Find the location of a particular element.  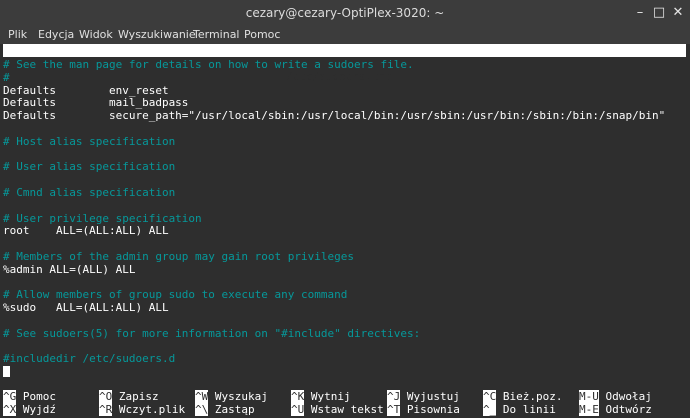

shortcut-label: Wytnij is located at coordinates (327, 396).